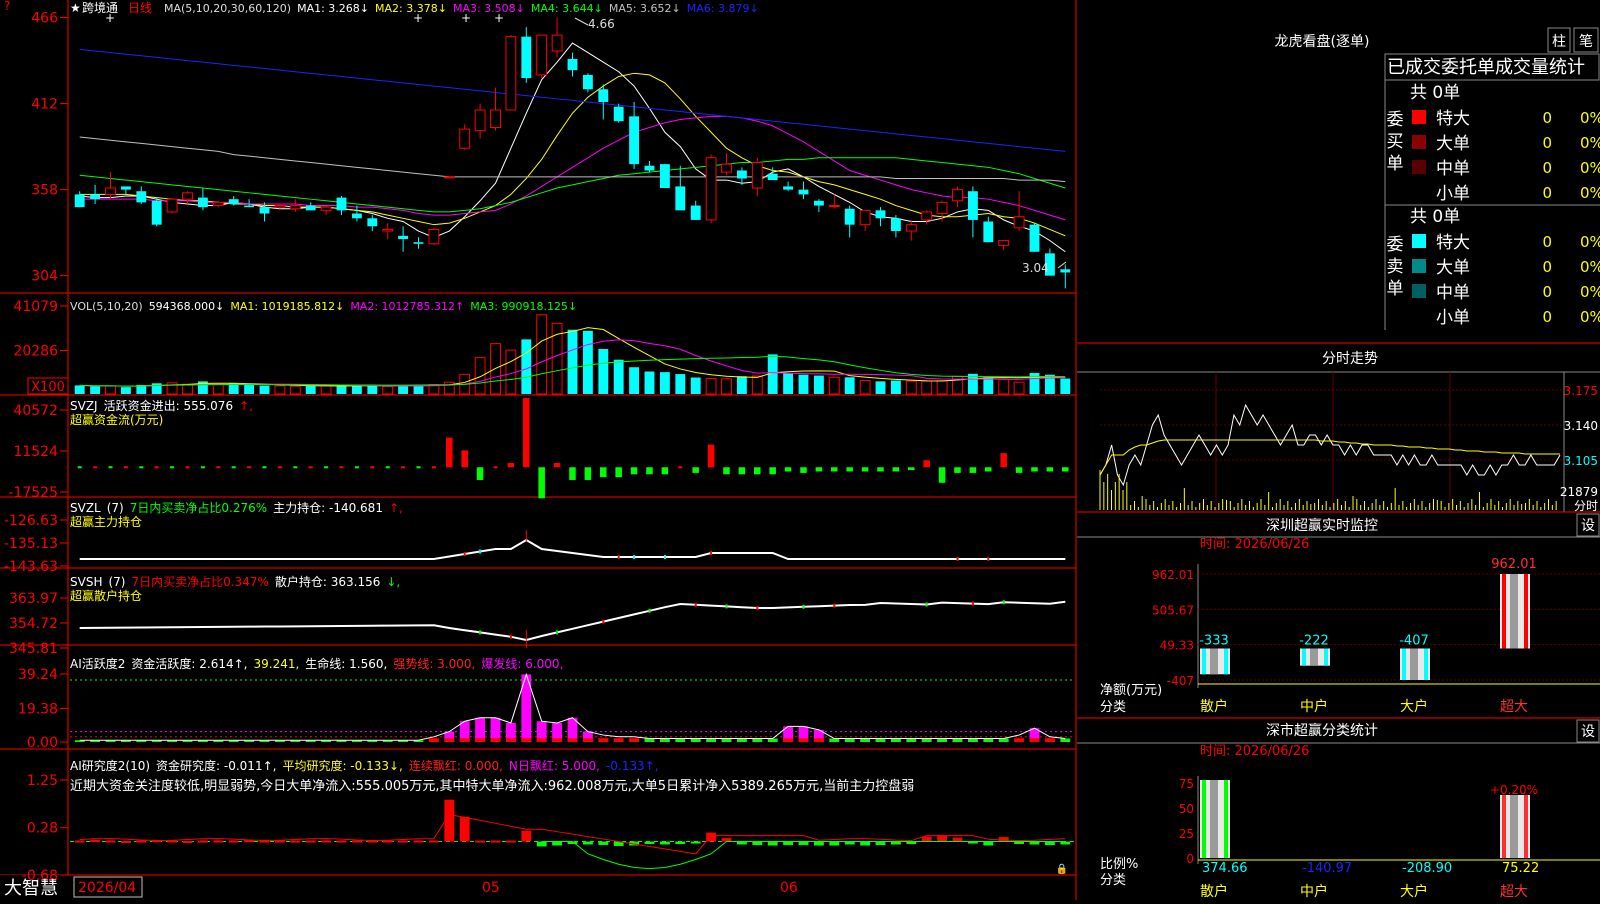  I want to click on ai-huoyue-y-label: 39.24, so click(38, 675).